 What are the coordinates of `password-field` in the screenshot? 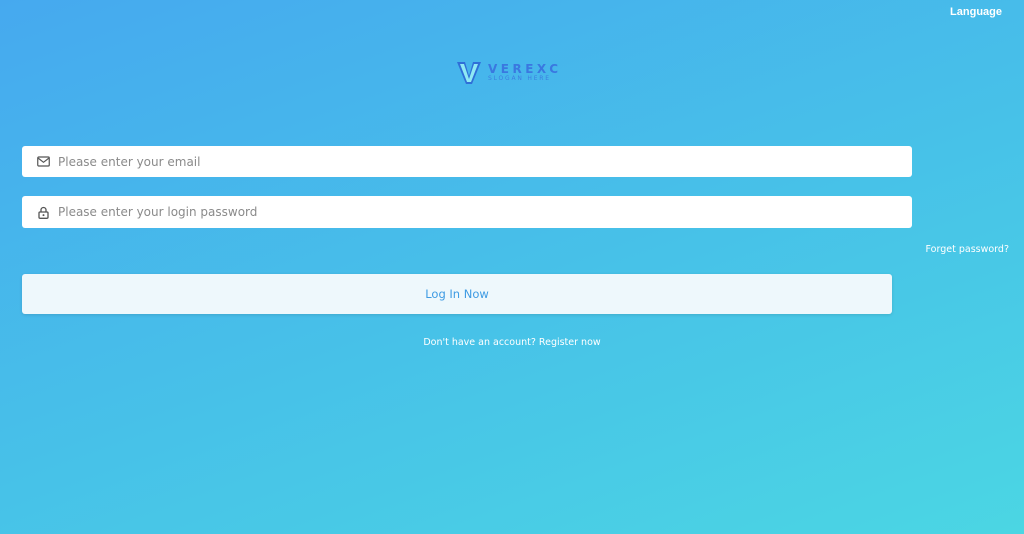 It's located at (467, 212).